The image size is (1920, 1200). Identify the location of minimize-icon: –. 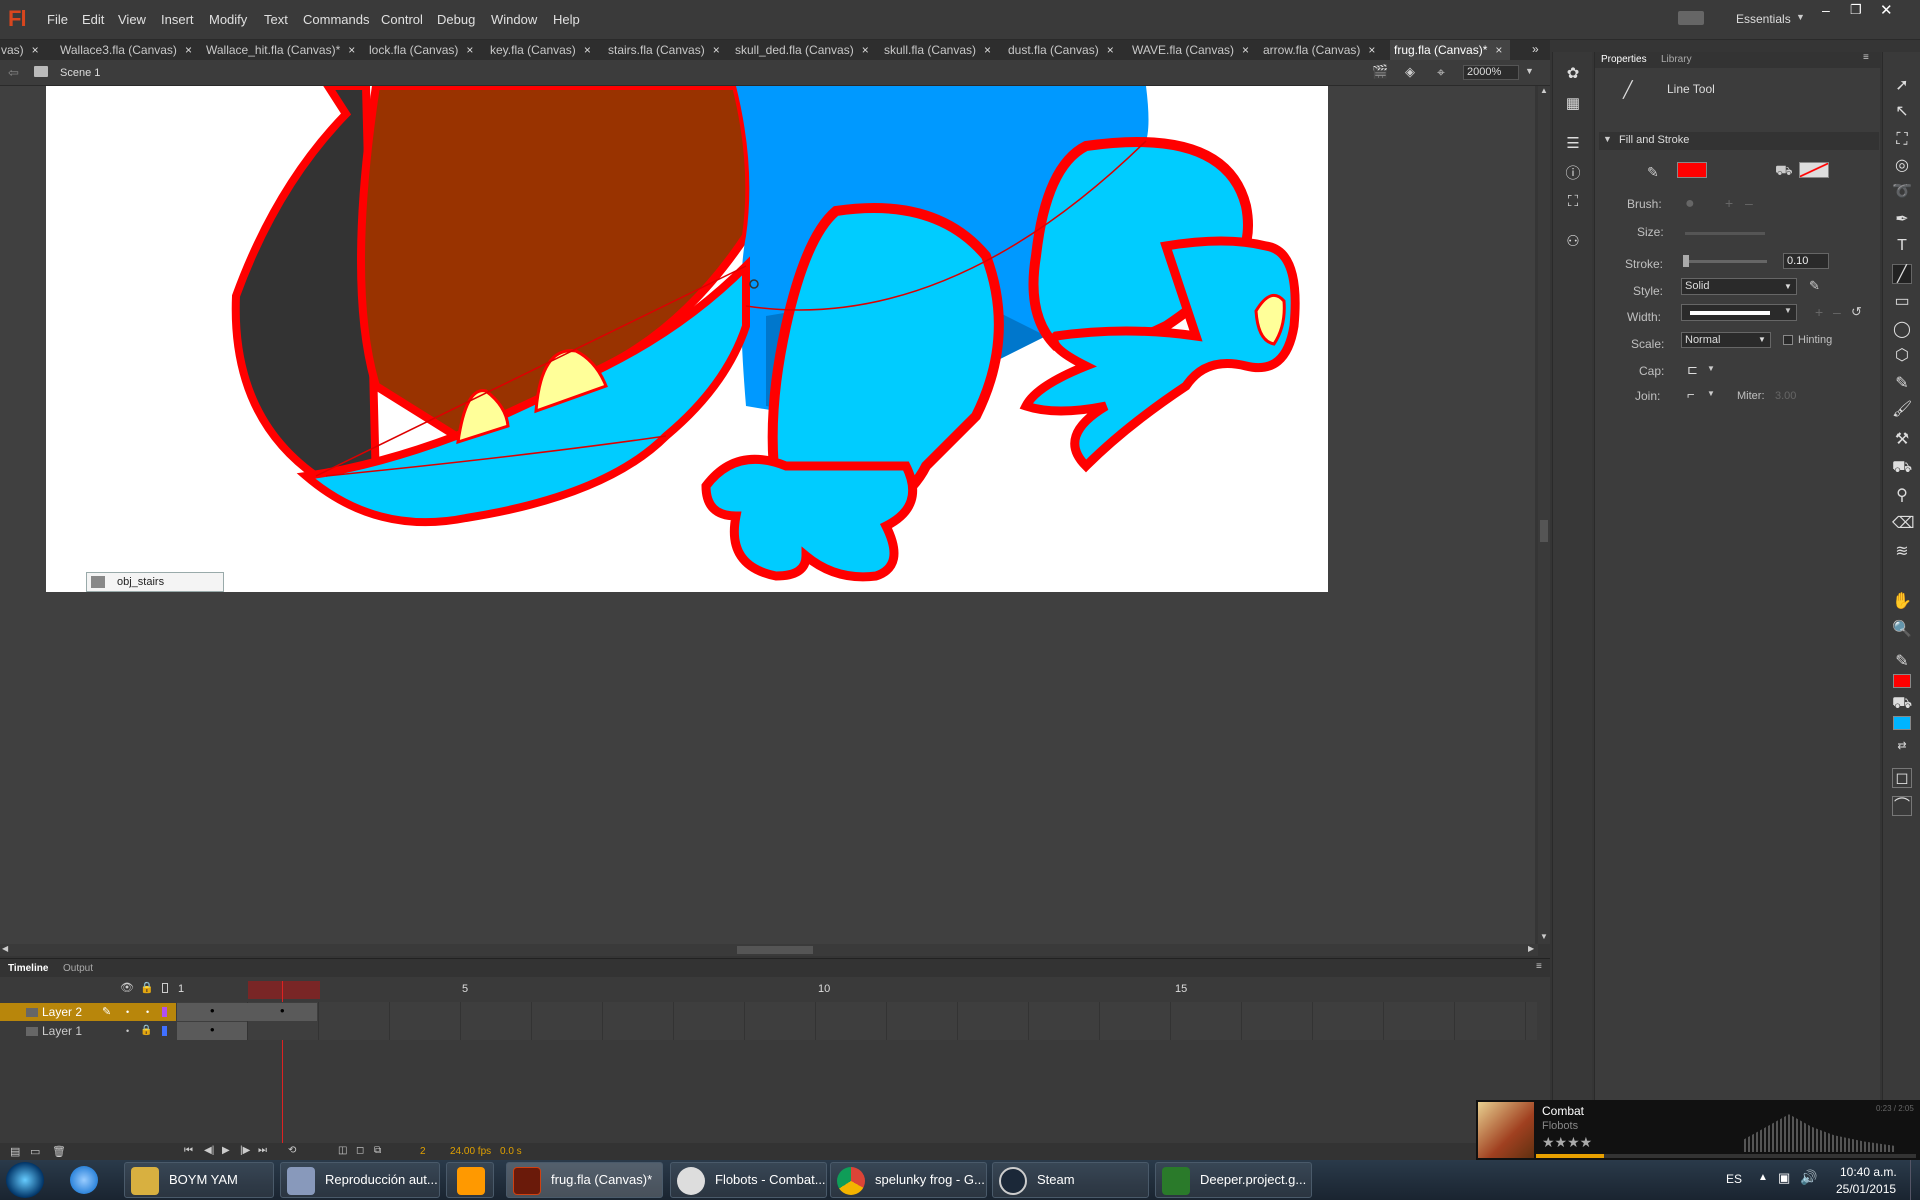
(1826, 10).